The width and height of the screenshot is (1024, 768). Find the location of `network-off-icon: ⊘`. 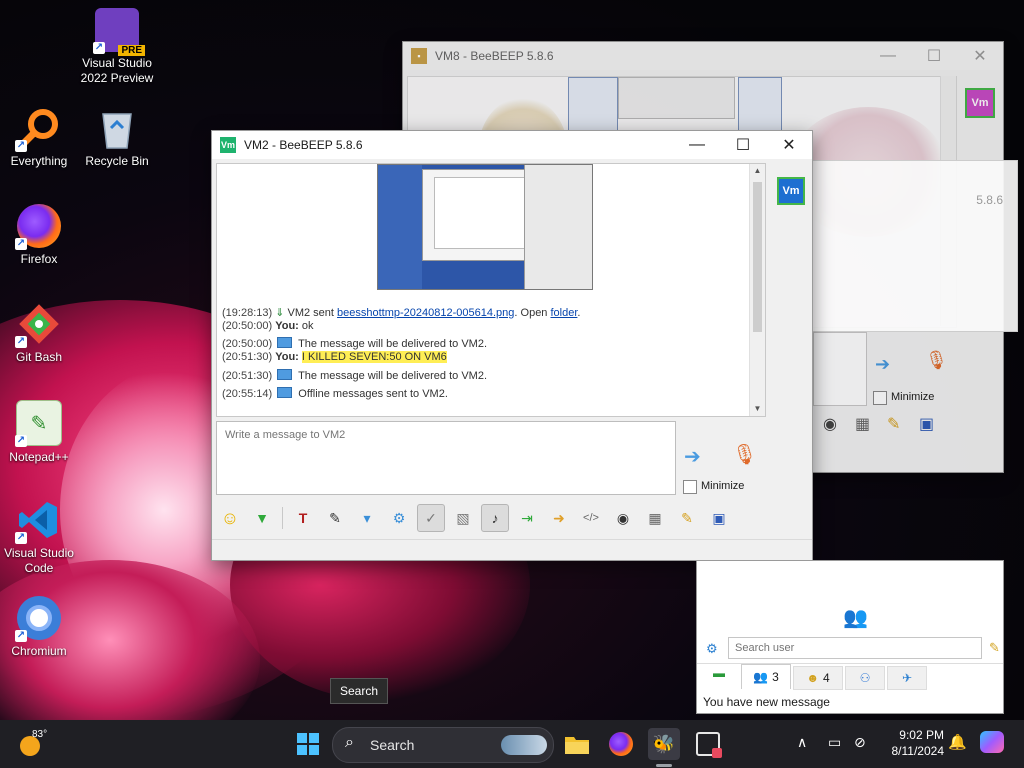

network-off-icon: ⊘ is located at coordinates (860, 742).